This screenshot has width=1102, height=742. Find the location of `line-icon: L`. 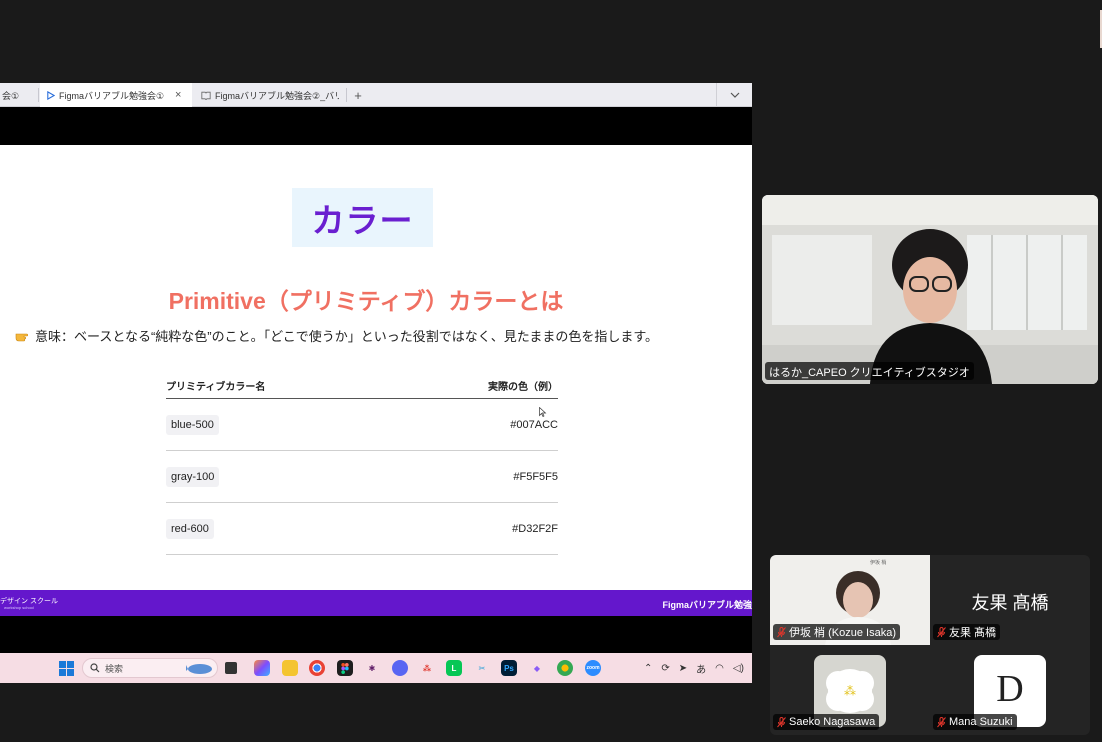

line-icon: L is located at coordinates (454, 668).